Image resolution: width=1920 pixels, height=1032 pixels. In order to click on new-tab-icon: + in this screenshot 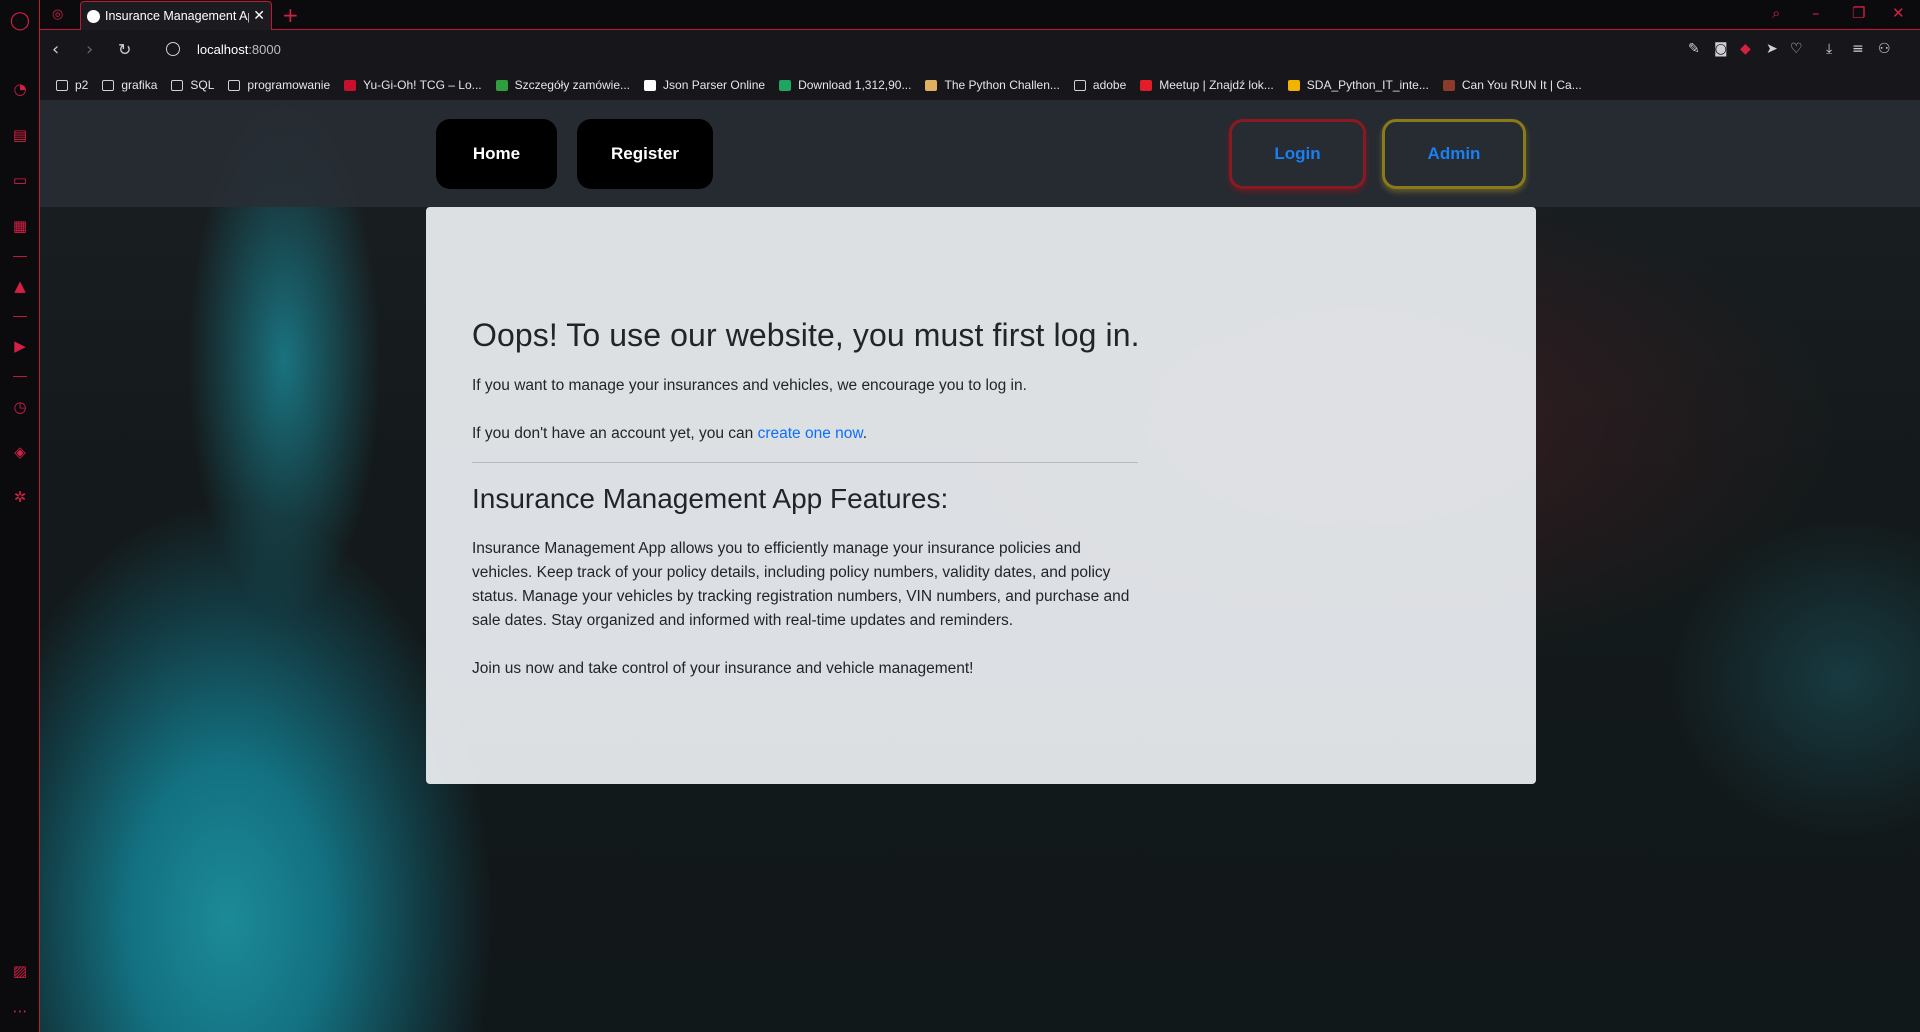, I will do `click(290, 15)`.